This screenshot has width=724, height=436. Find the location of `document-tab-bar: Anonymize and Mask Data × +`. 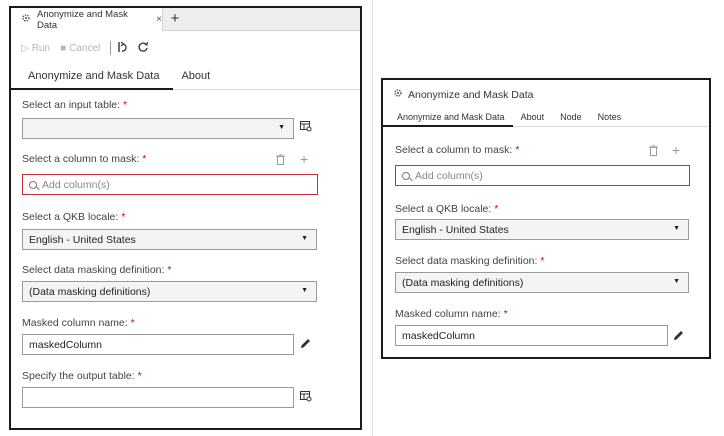

document-tab-bar: Anonymize and Mask Data × + is located at coordinates (185, 19).